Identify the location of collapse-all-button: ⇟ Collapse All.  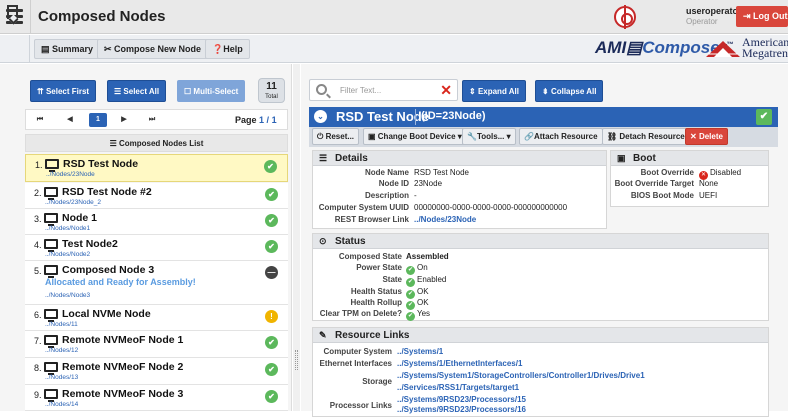
(569, 91).